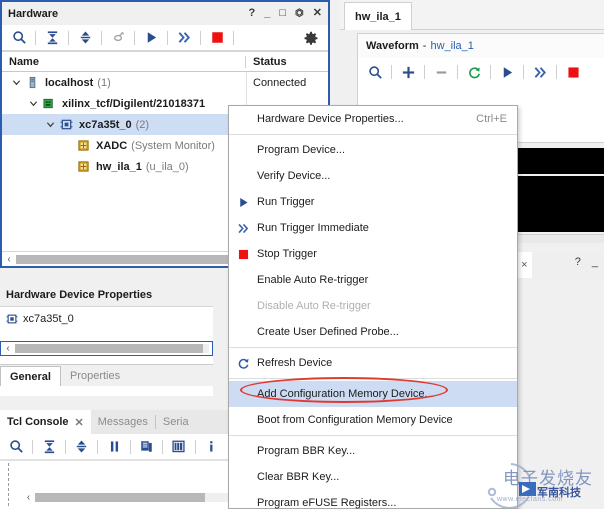 Image resolution: width=604 pixels, height=509 pixels. I want to click on zoom-out-icon, so click(441, 72).